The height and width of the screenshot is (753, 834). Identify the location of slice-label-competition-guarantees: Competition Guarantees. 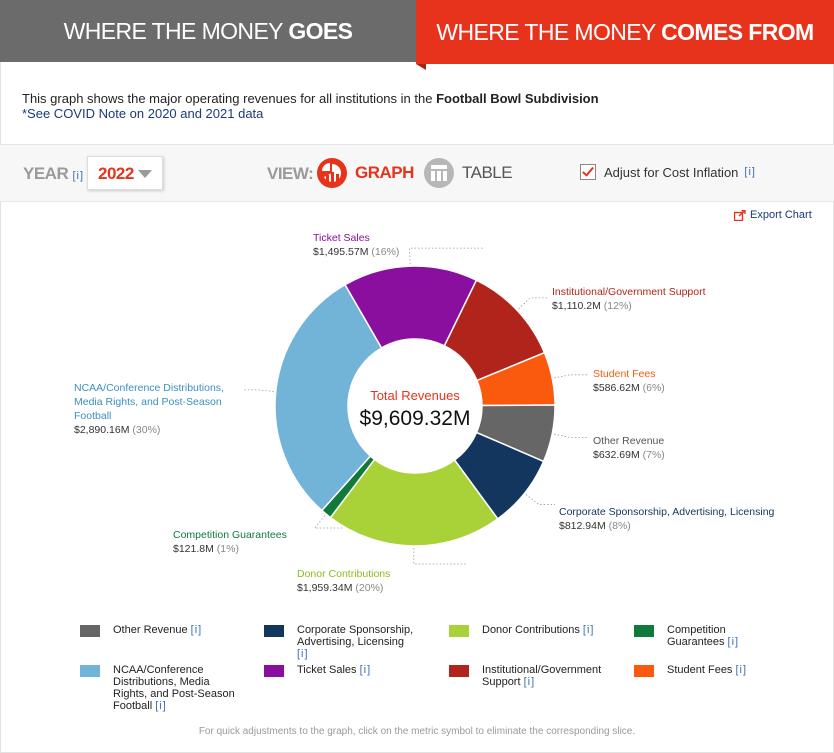
(230, 535).